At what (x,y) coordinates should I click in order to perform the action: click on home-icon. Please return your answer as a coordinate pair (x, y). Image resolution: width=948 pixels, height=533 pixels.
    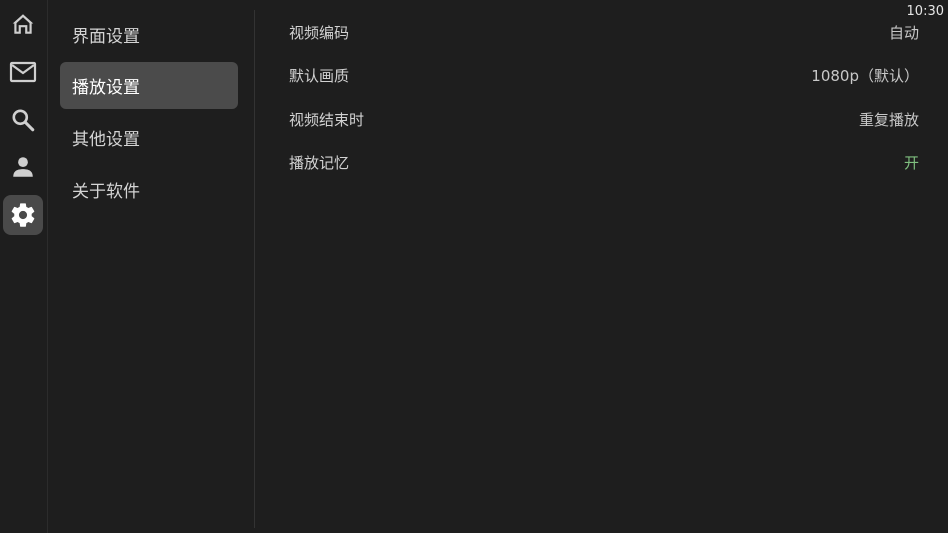
    Looking at the image, I should click on (23, 24).